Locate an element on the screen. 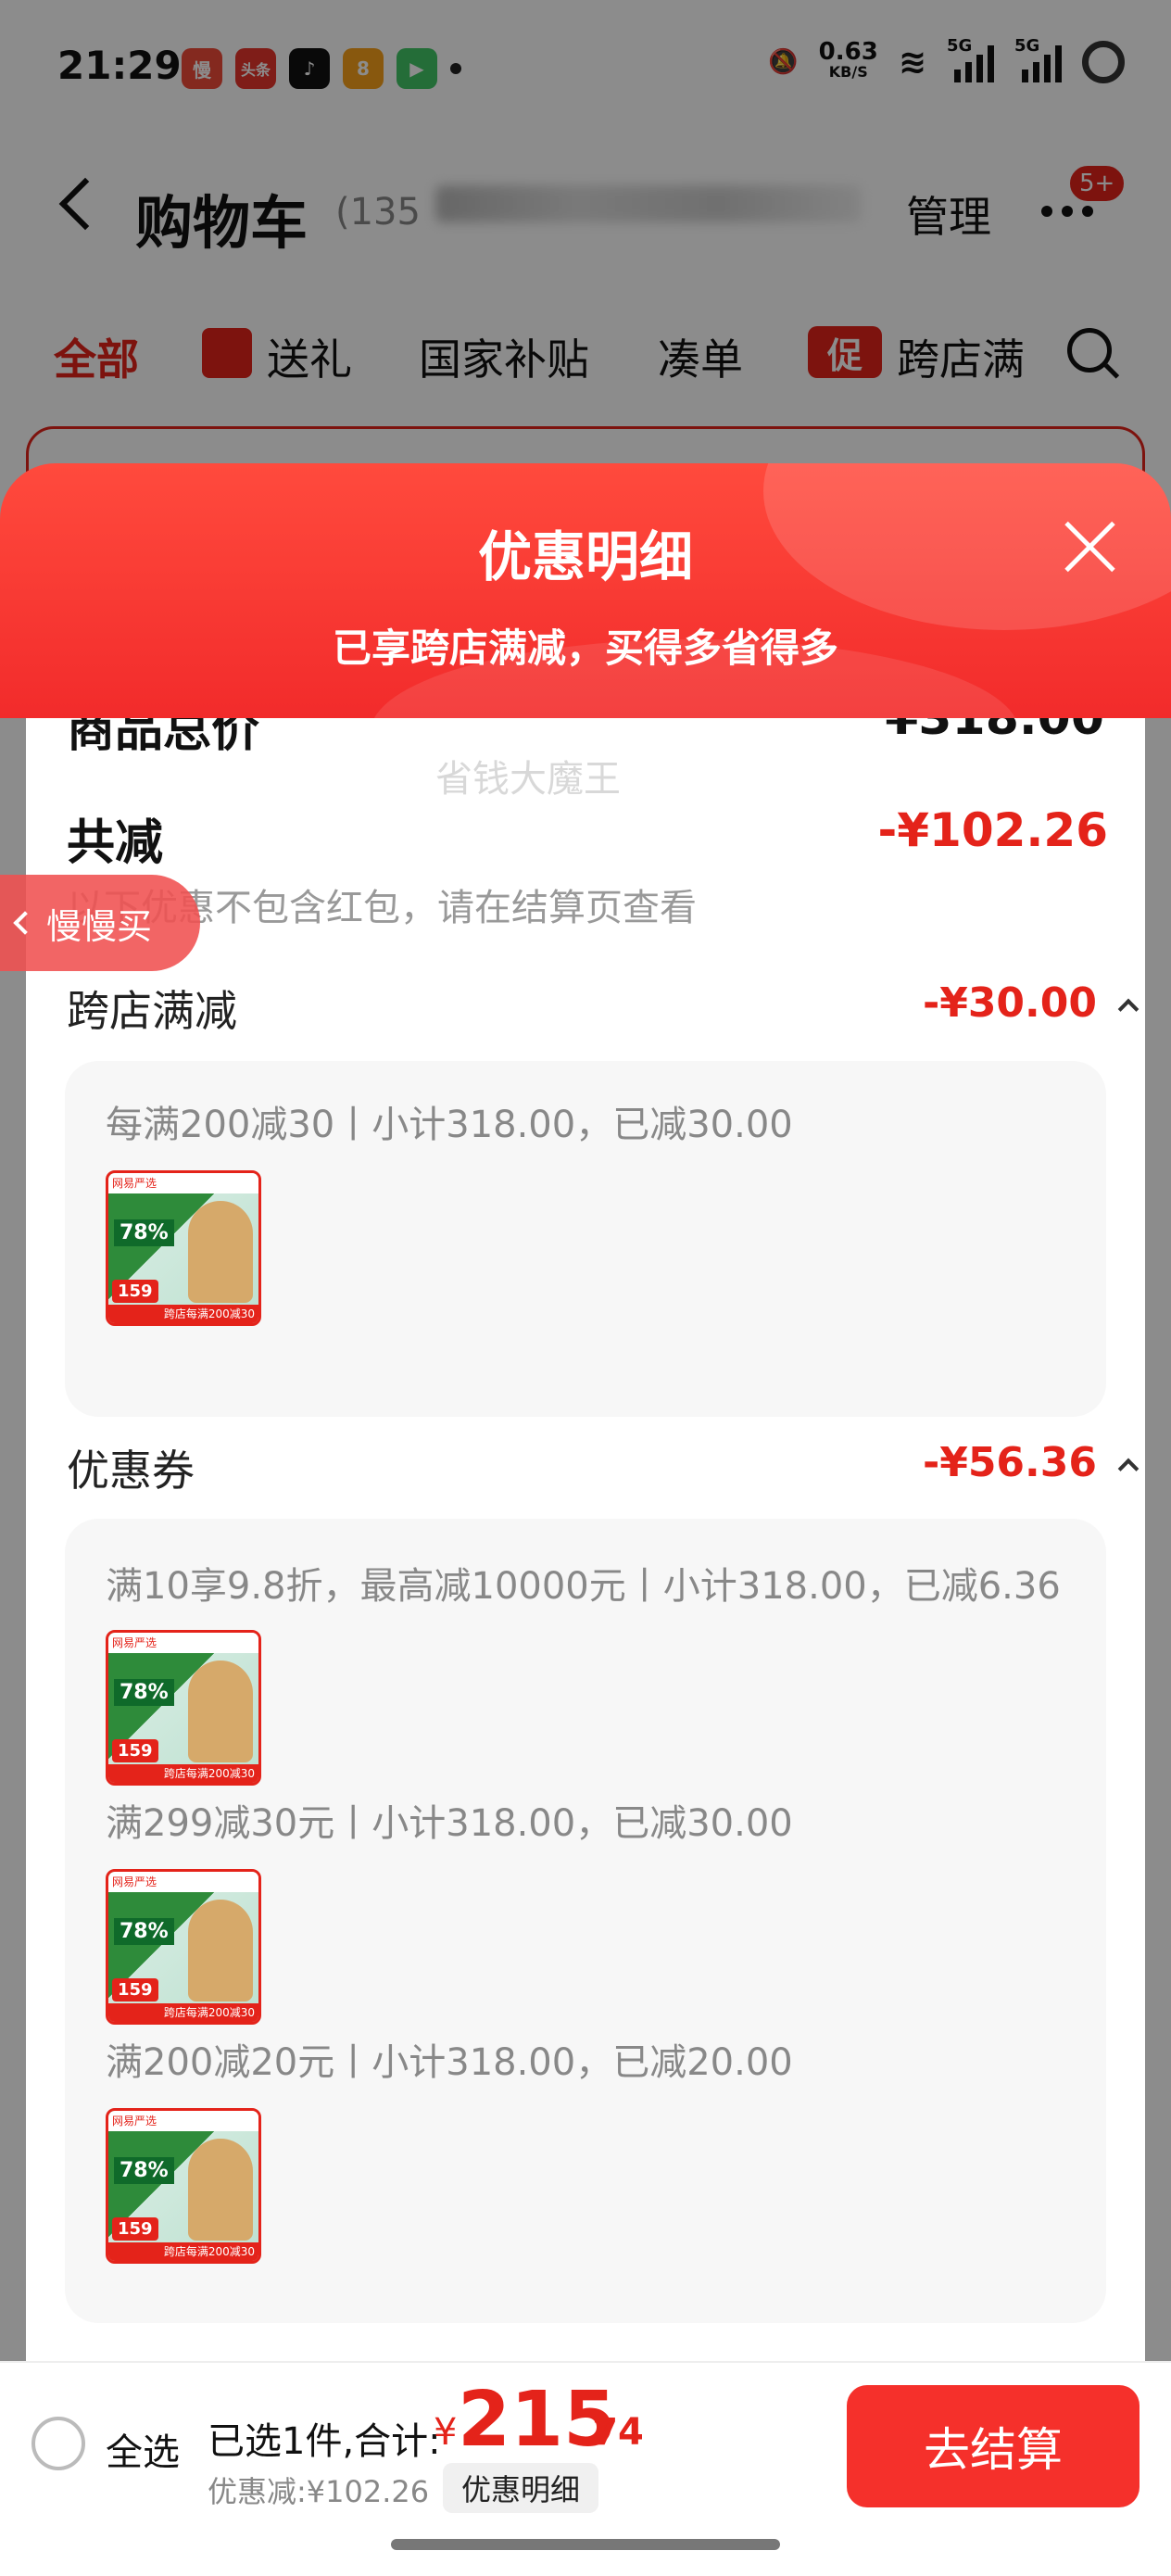 This screenshot has height=2576, width=1171. close-icon is located at coordinates (1091, 546).